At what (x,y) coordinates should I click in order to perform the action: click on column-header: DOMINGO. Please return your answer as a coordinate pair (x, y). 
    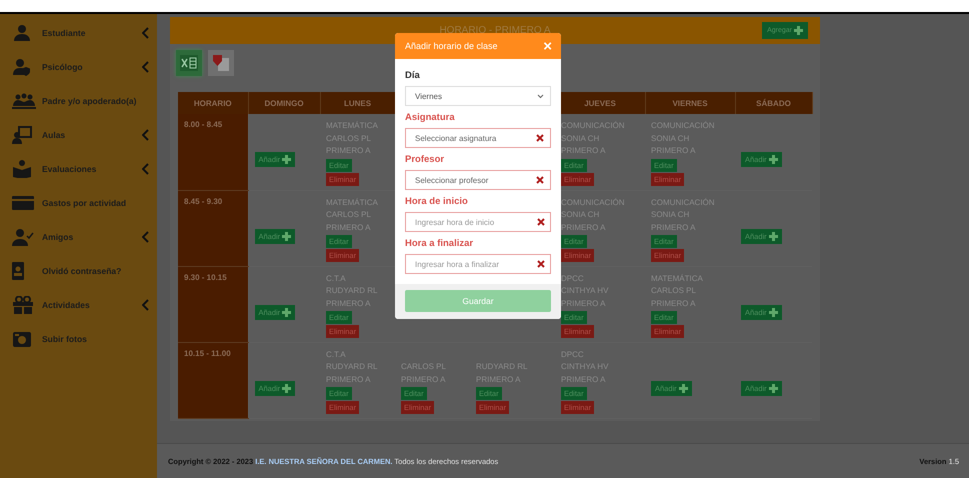
    Looking at the image, I should click on (284, 103).